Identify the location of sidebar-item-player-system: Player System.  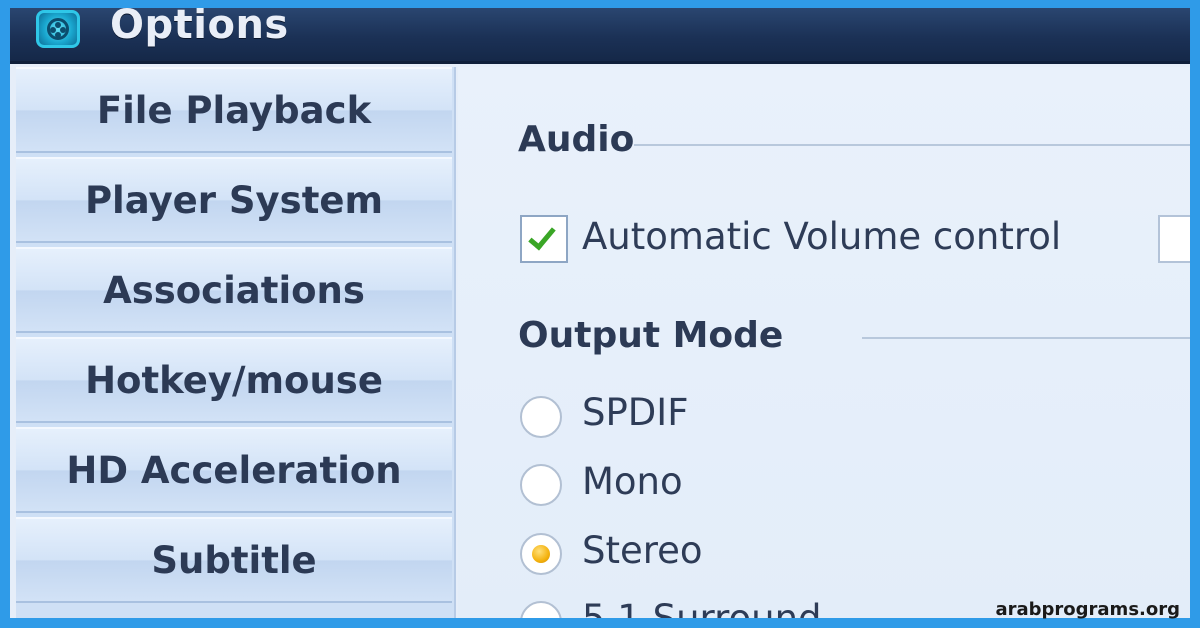
(234, 200).